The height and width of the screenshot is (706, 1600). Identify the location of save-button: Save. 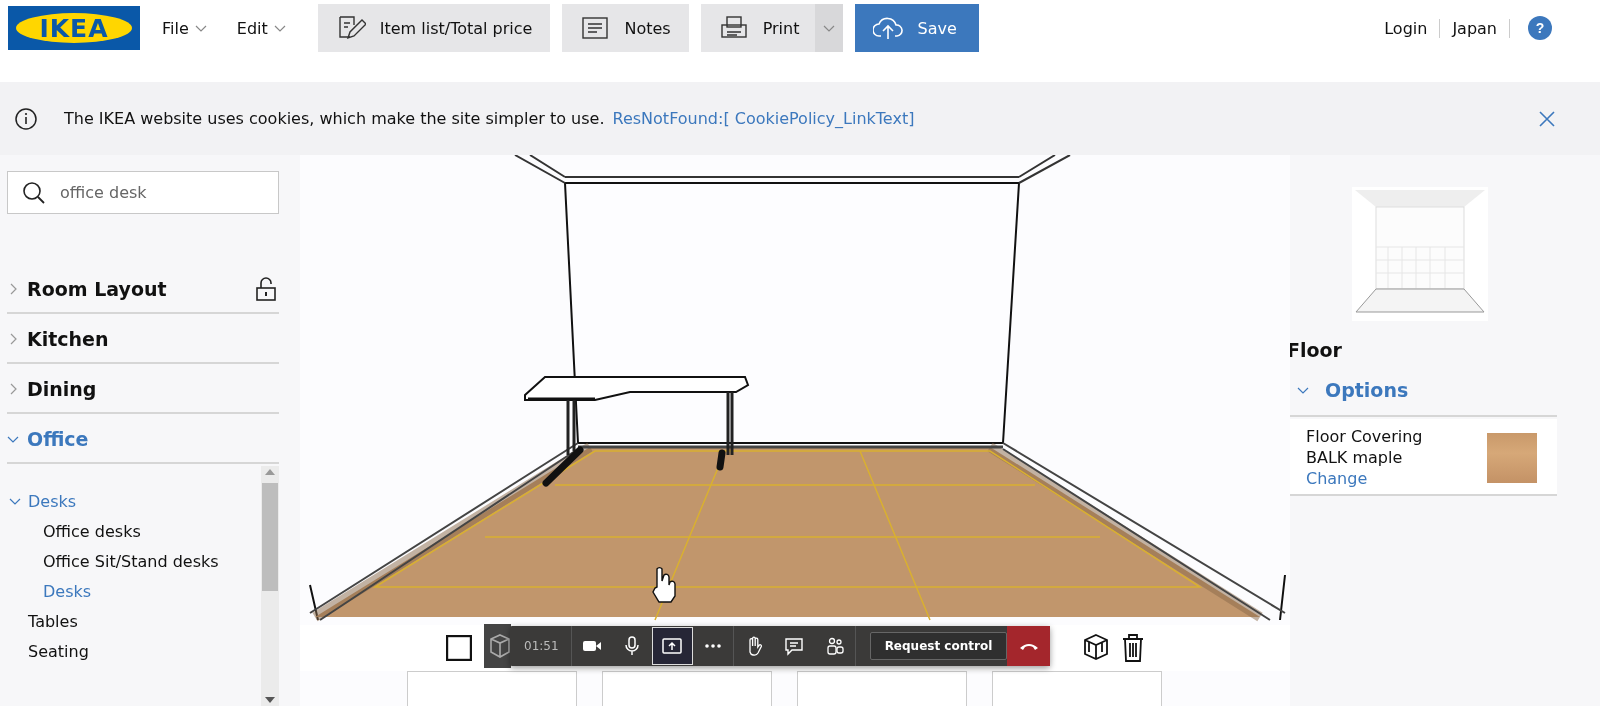
(917, 28).